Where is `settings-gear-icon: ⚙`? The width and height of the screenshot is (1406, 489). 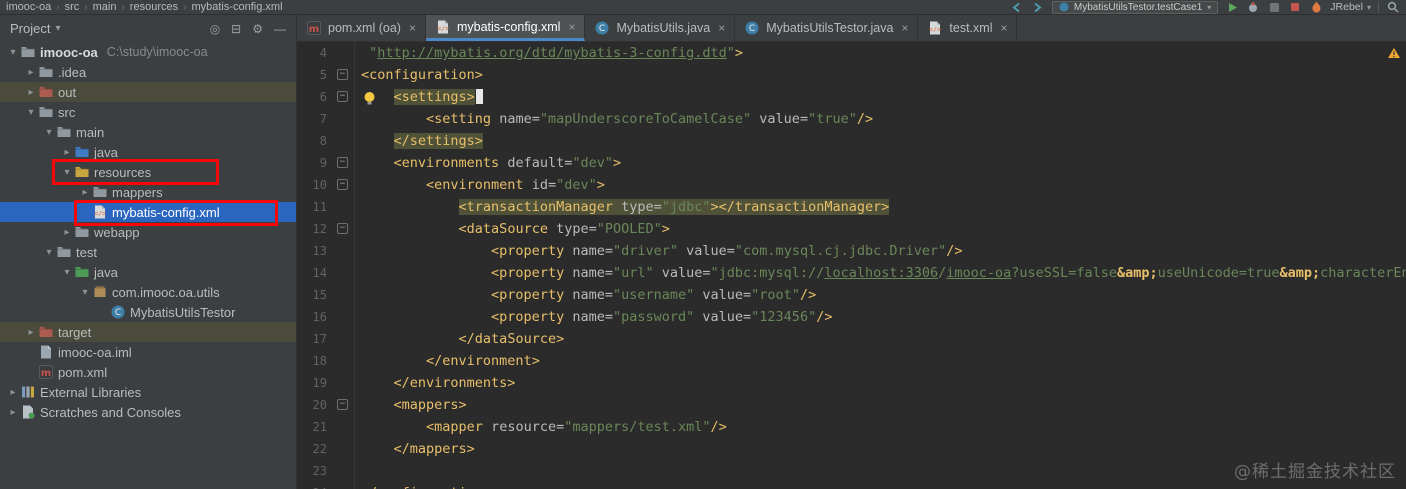
settings-gear-icon: ⚙ is located at coordinates (257, 29).